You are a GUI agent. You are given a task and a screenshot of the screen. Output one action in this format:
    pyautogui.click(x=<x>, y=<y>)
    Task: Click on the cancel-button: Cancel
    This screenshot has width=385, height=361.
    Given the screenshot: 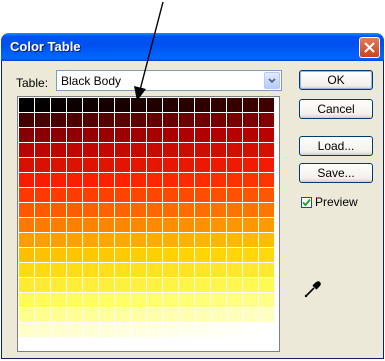 What is the action you would take?
    pyautogui.click(x=336, y=109)
    